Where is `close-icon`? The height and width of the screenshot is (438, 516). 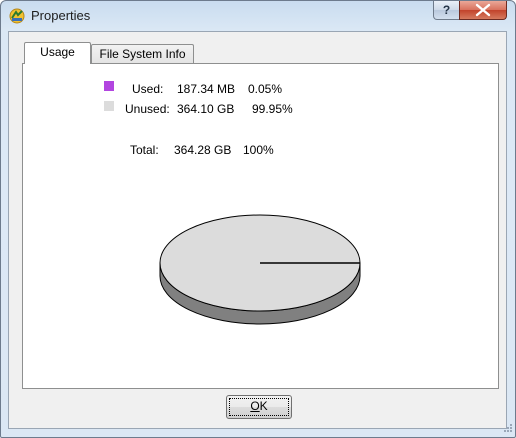
close-icon is located at coordinates (483, 10).